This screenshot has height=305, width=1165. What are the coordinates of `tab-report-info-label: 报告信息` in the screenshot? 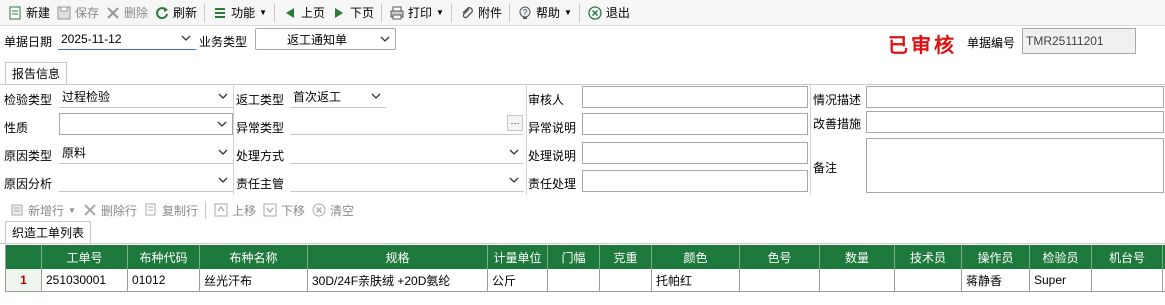 It's located at (36, 74).